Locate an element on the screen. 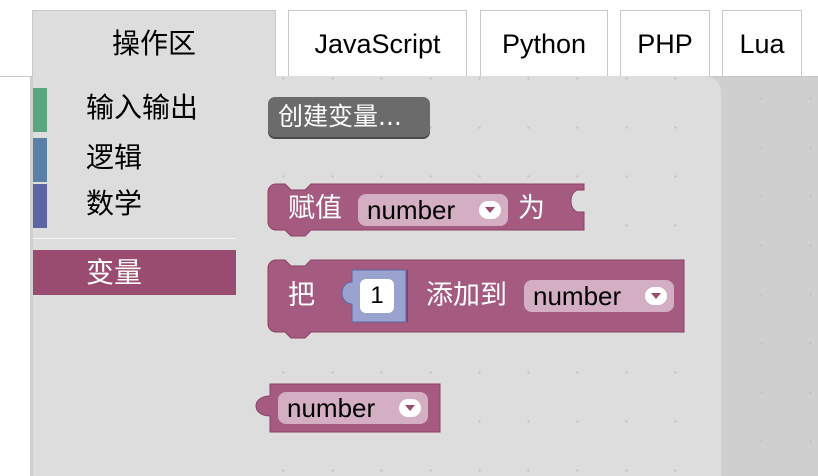 Image resolution: width=818 pixels, height=476 pixels. change-block-middle: 添加到 is located at coordinates (466, 295).